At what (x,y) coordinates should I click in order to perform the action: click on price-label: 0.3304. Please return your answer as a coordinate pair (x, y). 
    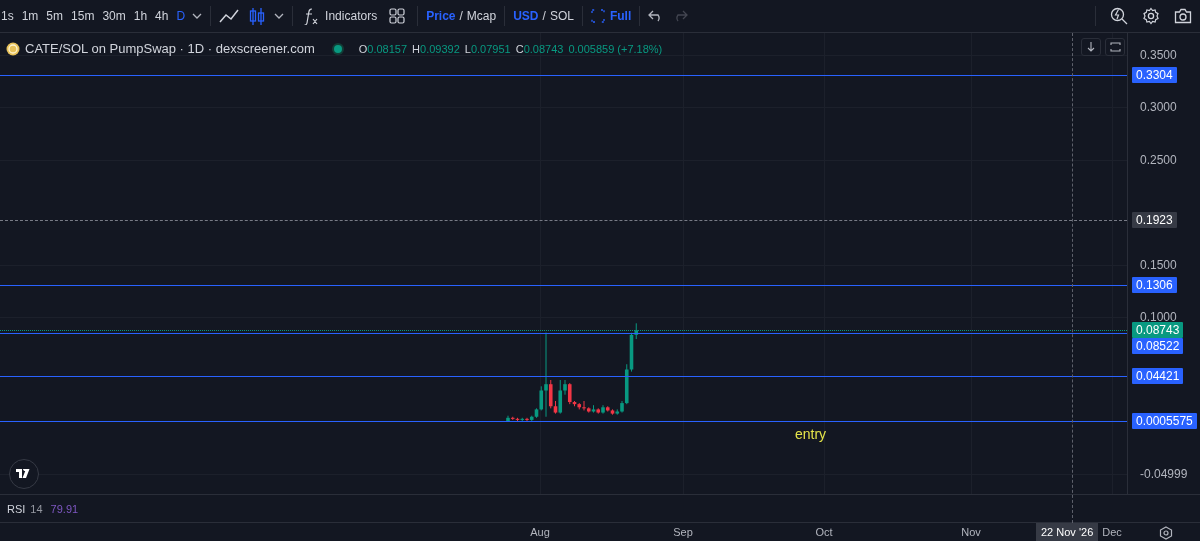
    Looking at the image, I should click on (1154, 75).